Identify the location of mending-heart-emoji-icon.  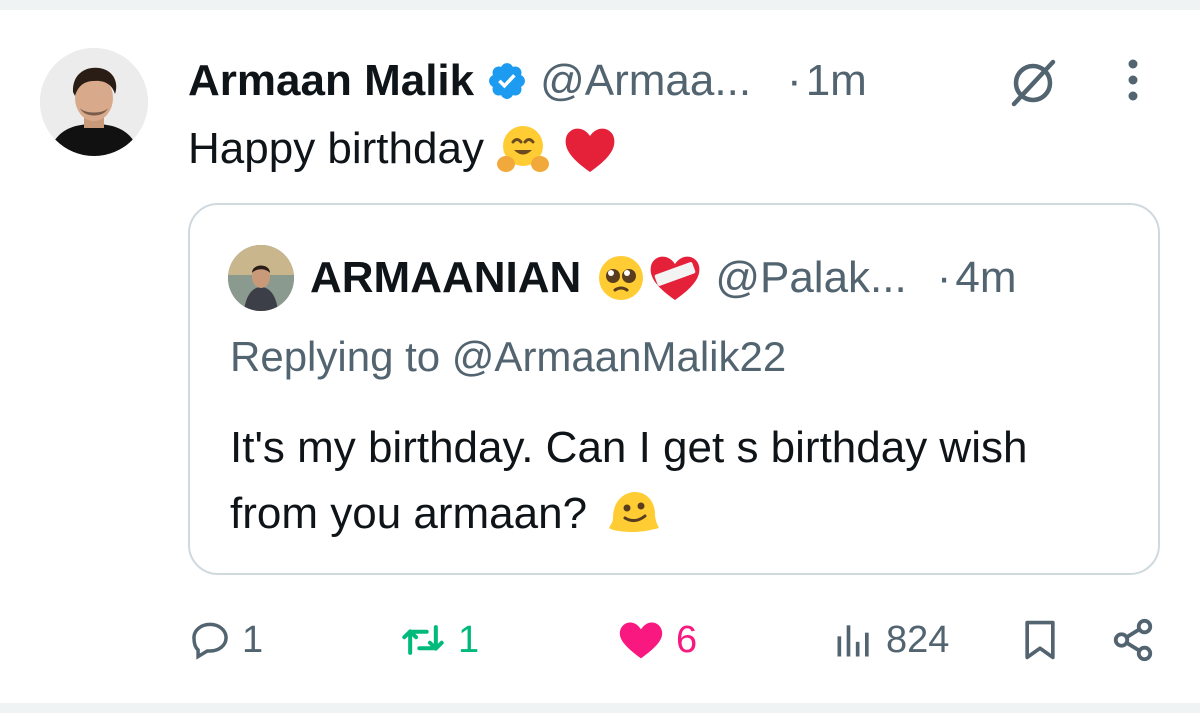
(675, 278).